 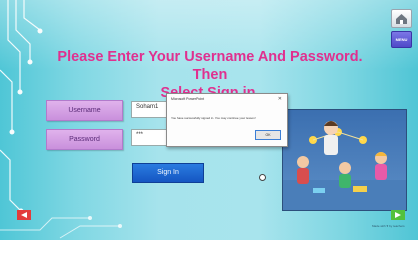 I want to click on footer-credit: Made with ♥ by teachers, so click(x=388, y=226).